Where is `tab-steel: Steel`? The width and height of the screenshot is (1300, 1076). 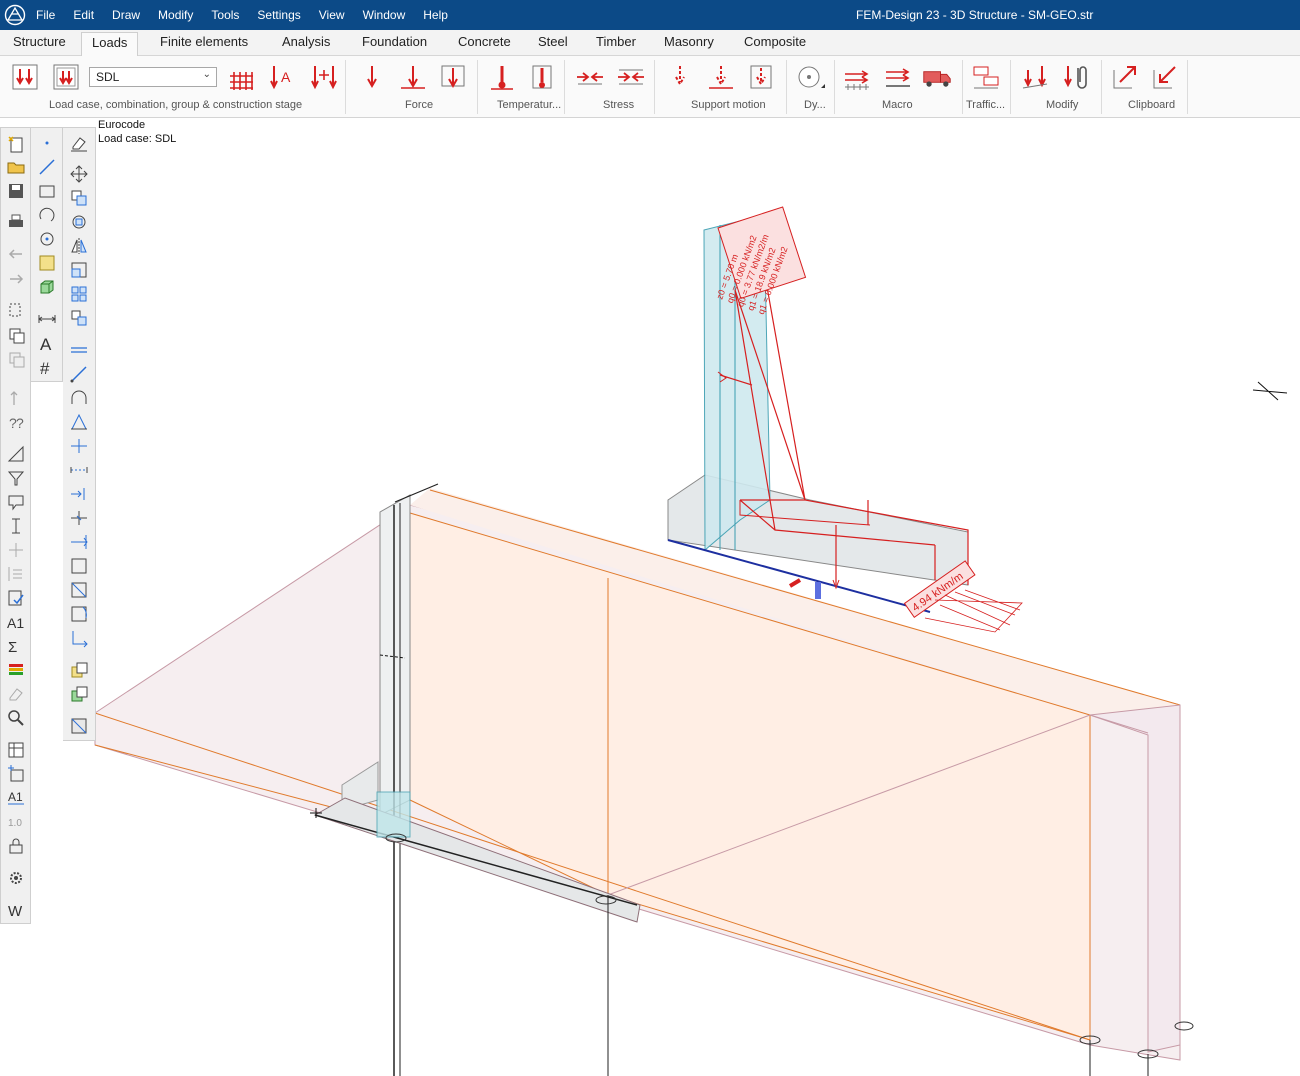
tab-steel: Steel is located at coordinates (553, 41).